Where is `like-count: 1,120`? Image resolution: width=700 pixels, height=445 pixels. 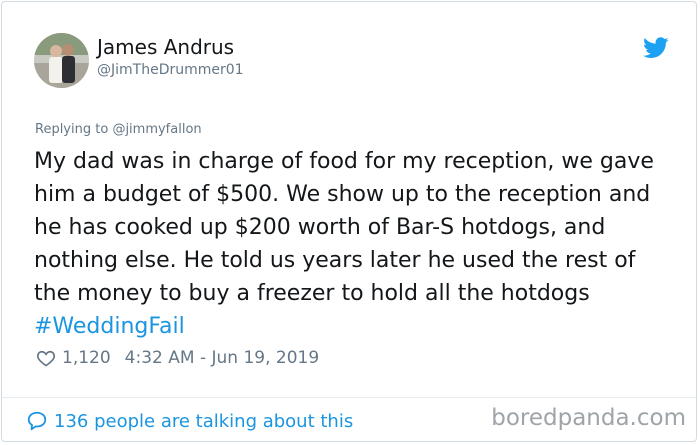 like-count: 1,120 is located at coordinates (86, 358).